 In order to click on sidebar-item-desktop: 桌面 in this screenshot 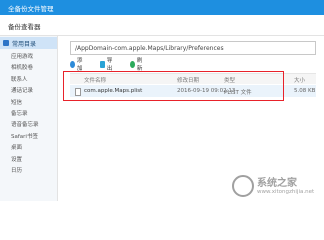, I will do `click(28, 148)`.